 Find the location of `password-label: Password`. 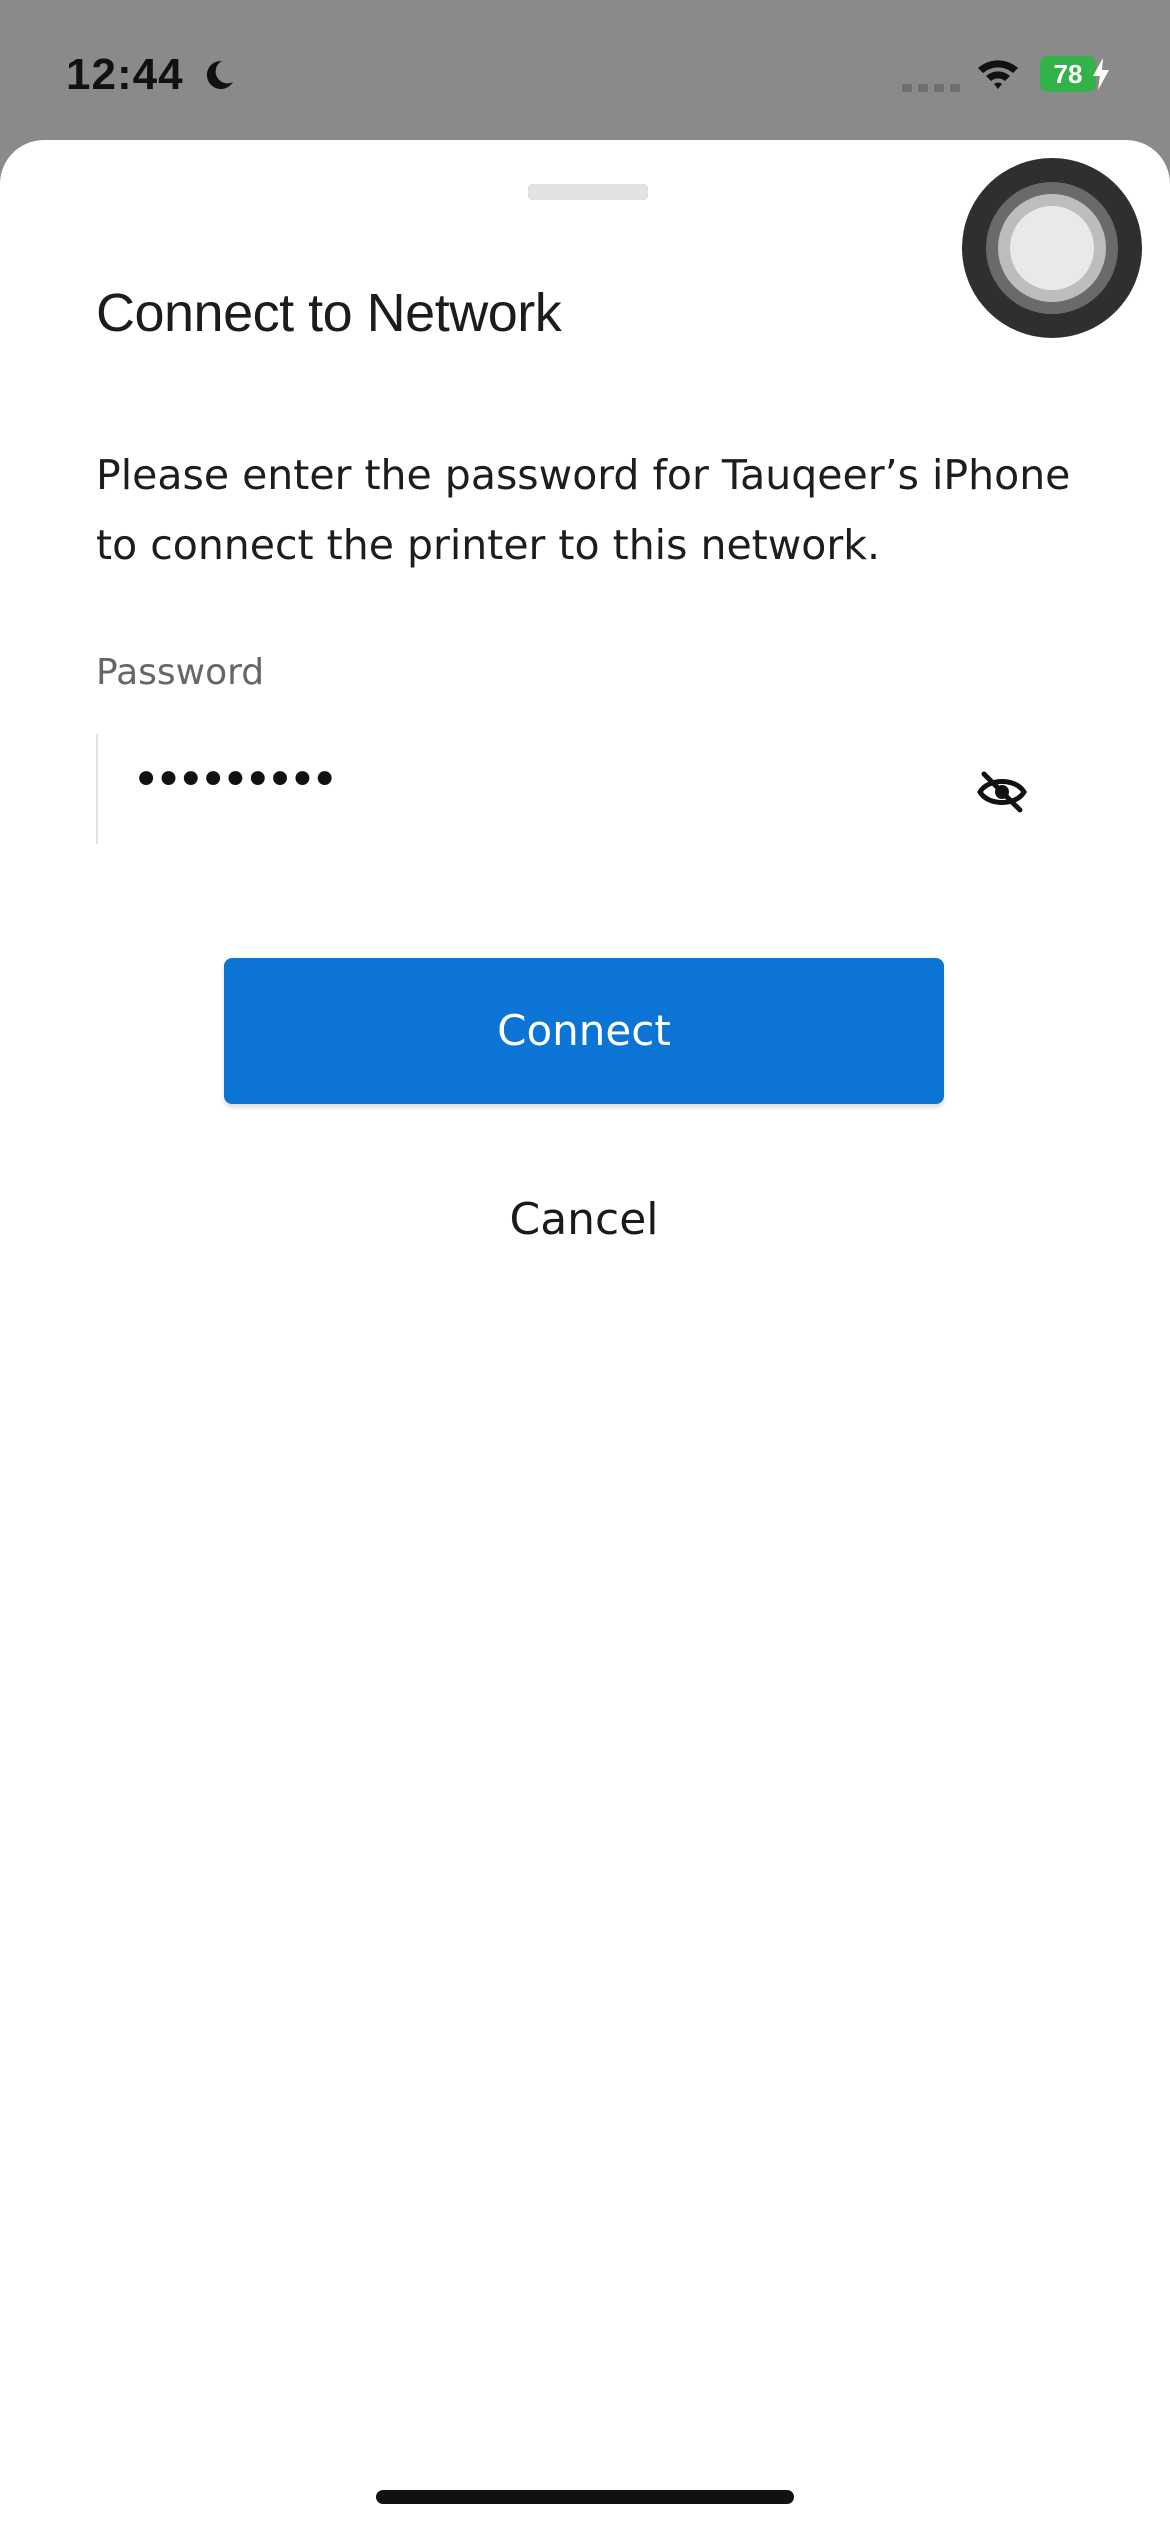

password-label: Password is located at coordinates (180, 672).